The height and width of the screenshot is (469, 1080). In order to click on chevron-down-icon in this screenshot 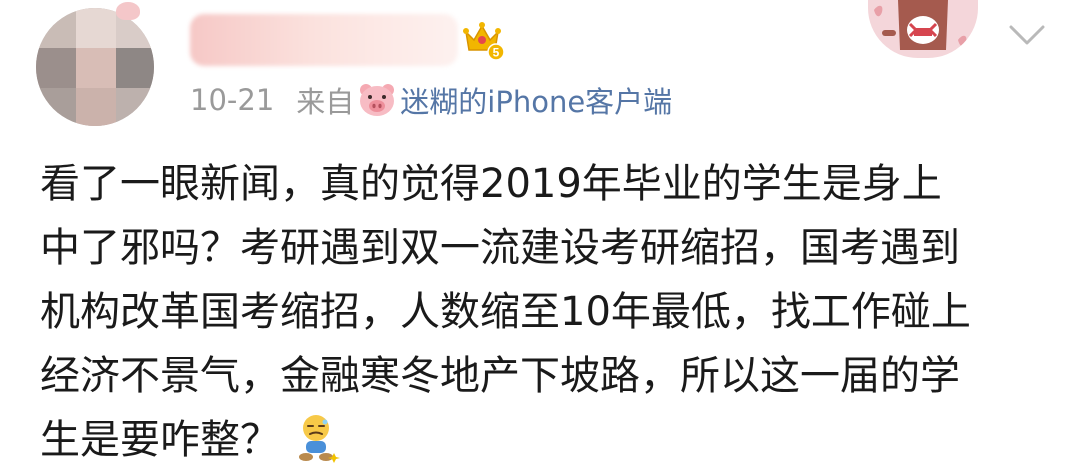, I will do `click(1027, 35)`.